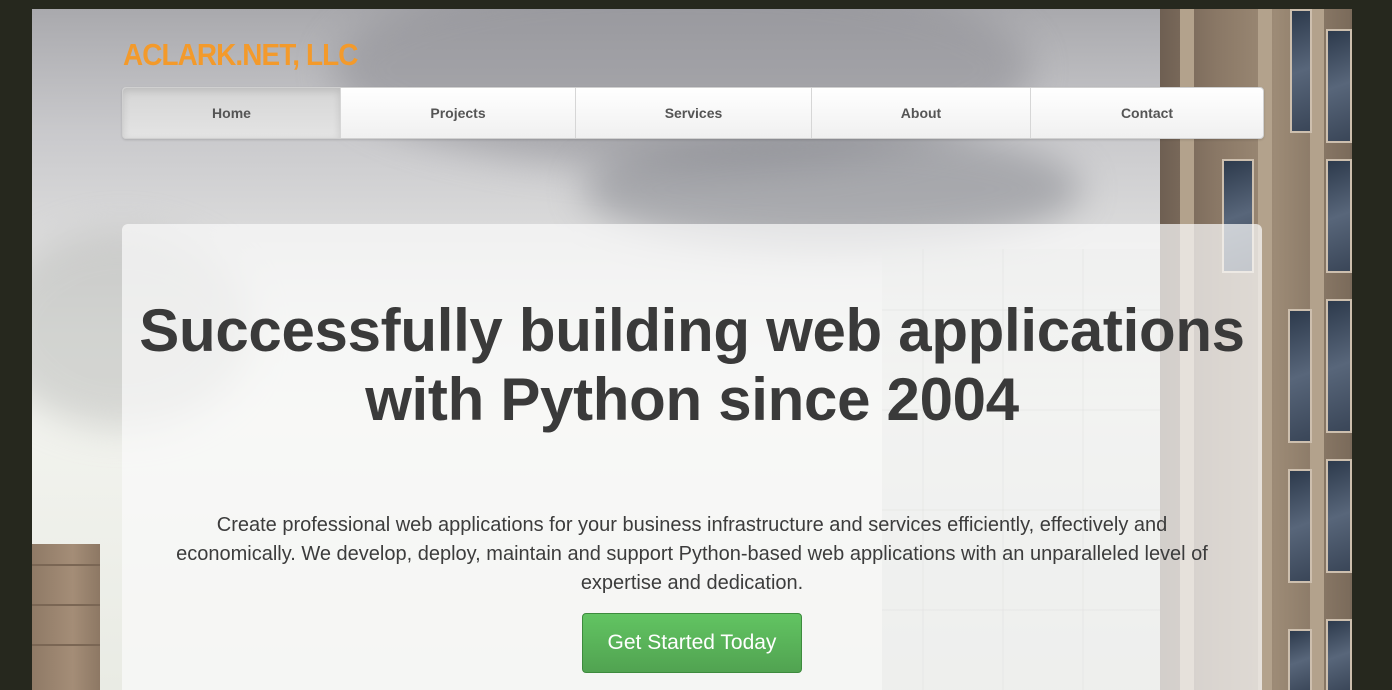 This screenshot has width=1392, height=690. Describe the element at coordinates (458, 113) in the screenshot. I see `nav-item-projects: Projects` at that location.